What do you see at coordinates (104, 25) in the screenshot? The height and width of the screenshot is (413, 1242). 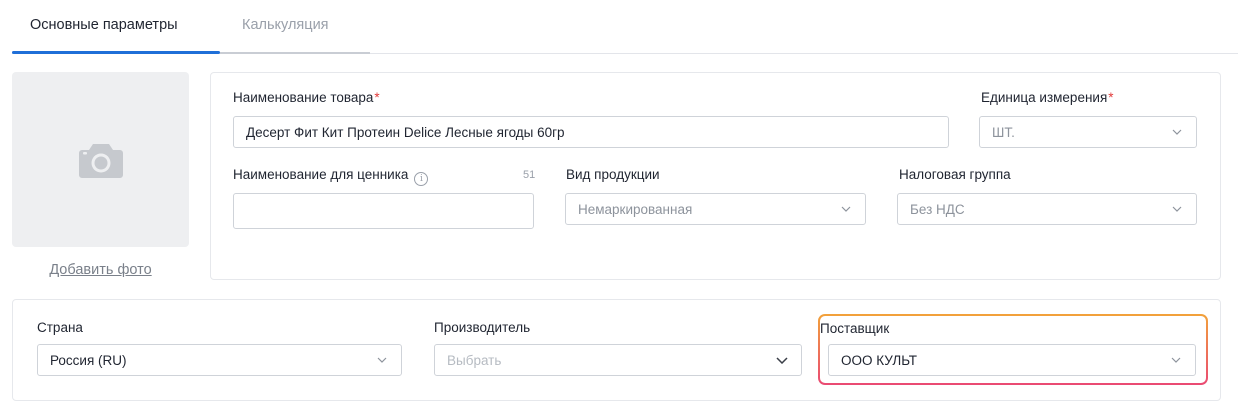 I see `tab-main-params: Основные параметры` at bounding box center [104, 25].